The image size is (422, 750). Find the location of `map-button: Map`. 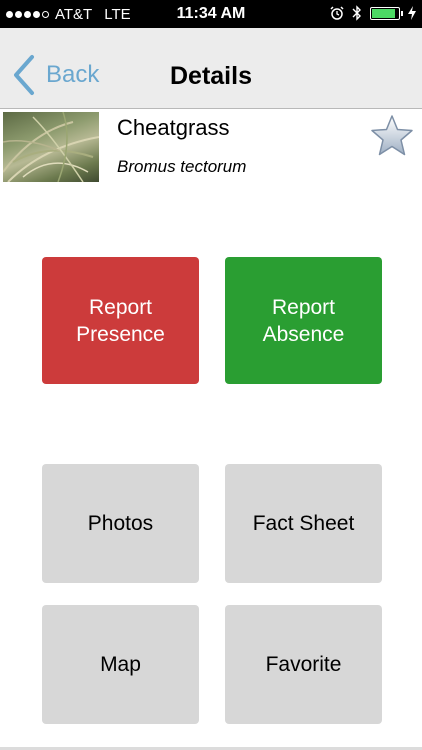

map-button: Map is located at coordinates (120, 664).